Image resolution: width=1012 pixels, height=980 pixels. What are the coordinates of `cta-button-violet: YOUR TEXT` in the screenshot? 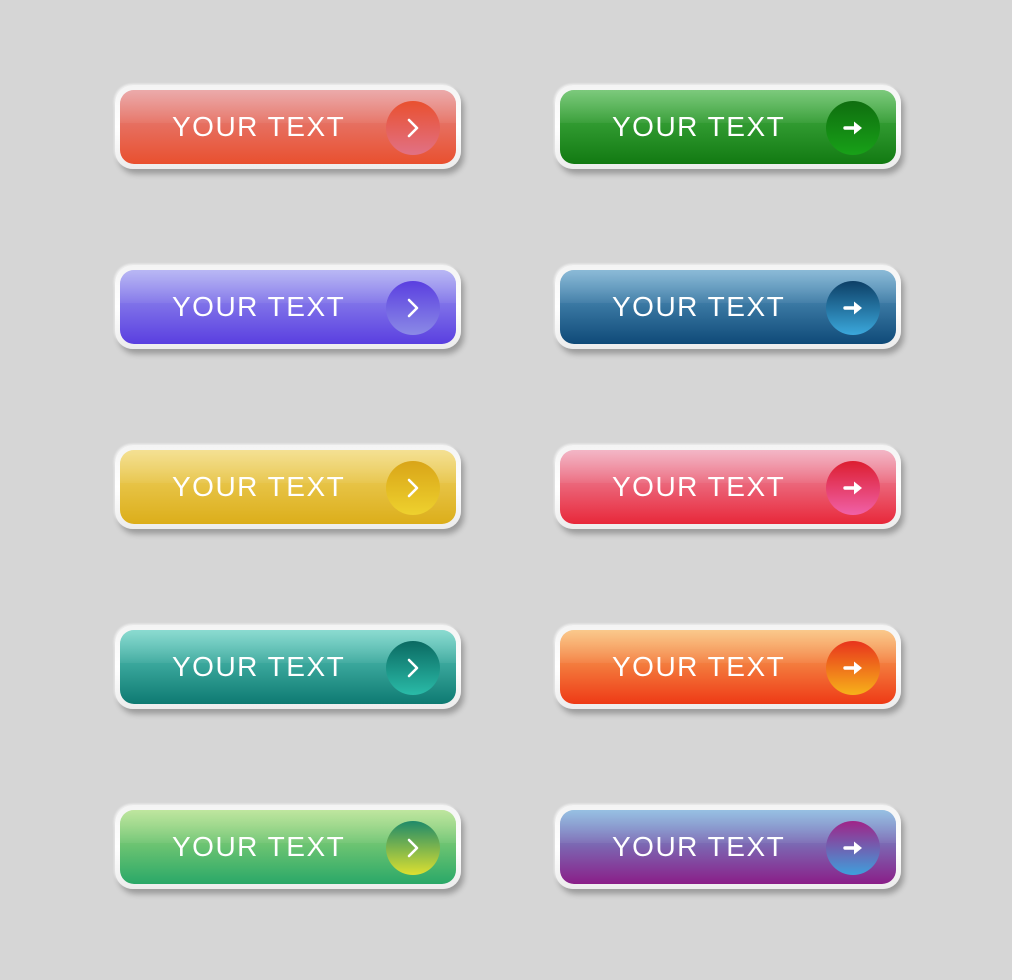 It's located at (288, 307).